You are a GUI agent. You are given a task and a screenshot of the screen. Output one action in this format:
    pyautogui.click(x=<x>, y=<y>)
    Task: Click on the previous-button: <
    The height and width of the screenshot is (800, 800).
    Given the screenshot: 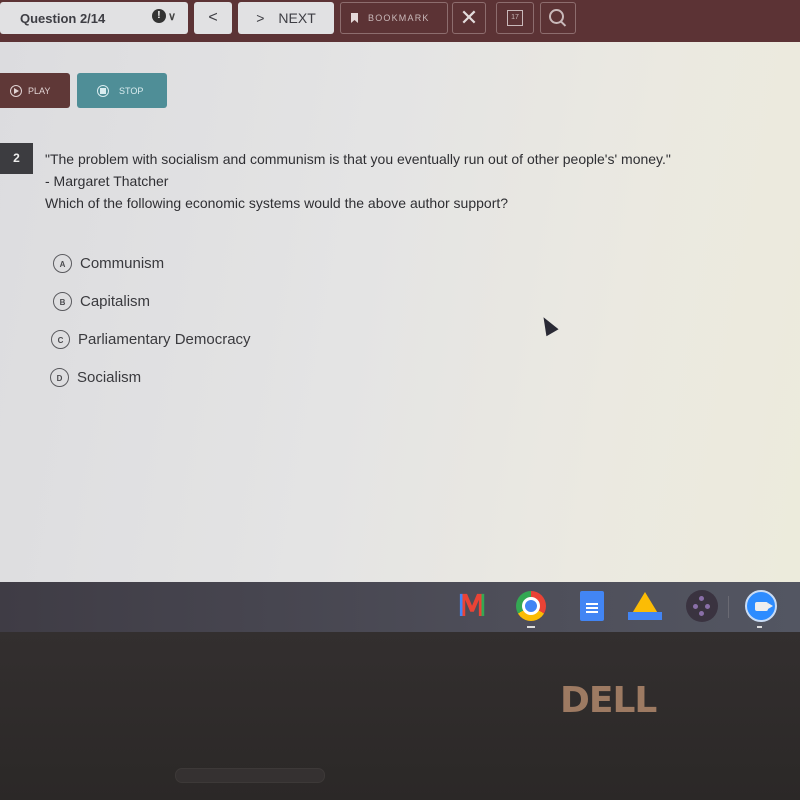 What is the action you would take?
    pyautogui.click(x=213, y=18)
    